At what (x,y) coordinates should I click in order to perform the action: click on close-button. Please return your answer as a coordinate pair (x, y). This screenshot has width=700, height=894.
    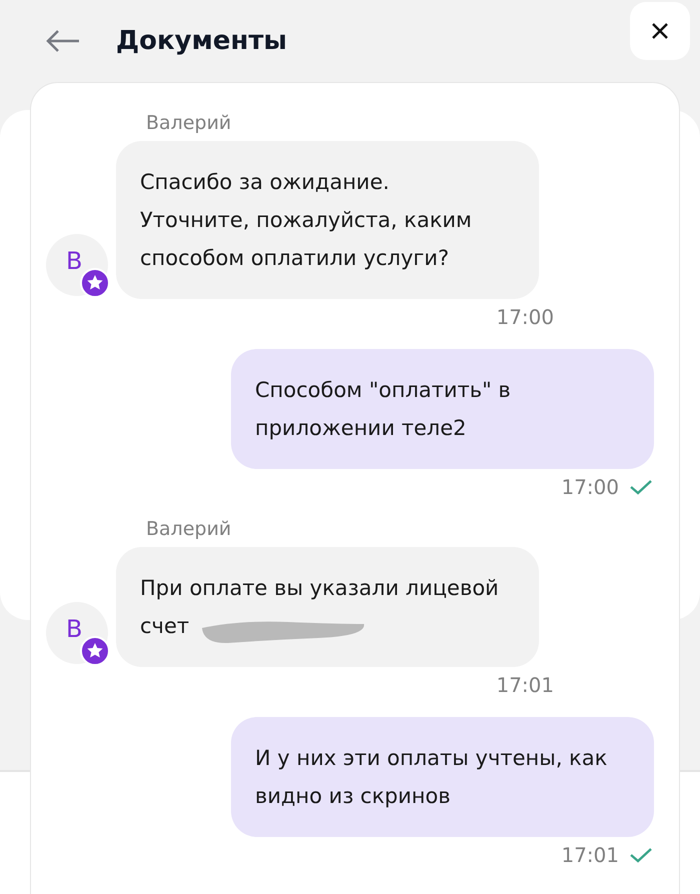
    Looking at the image, I should click on (660, 31).